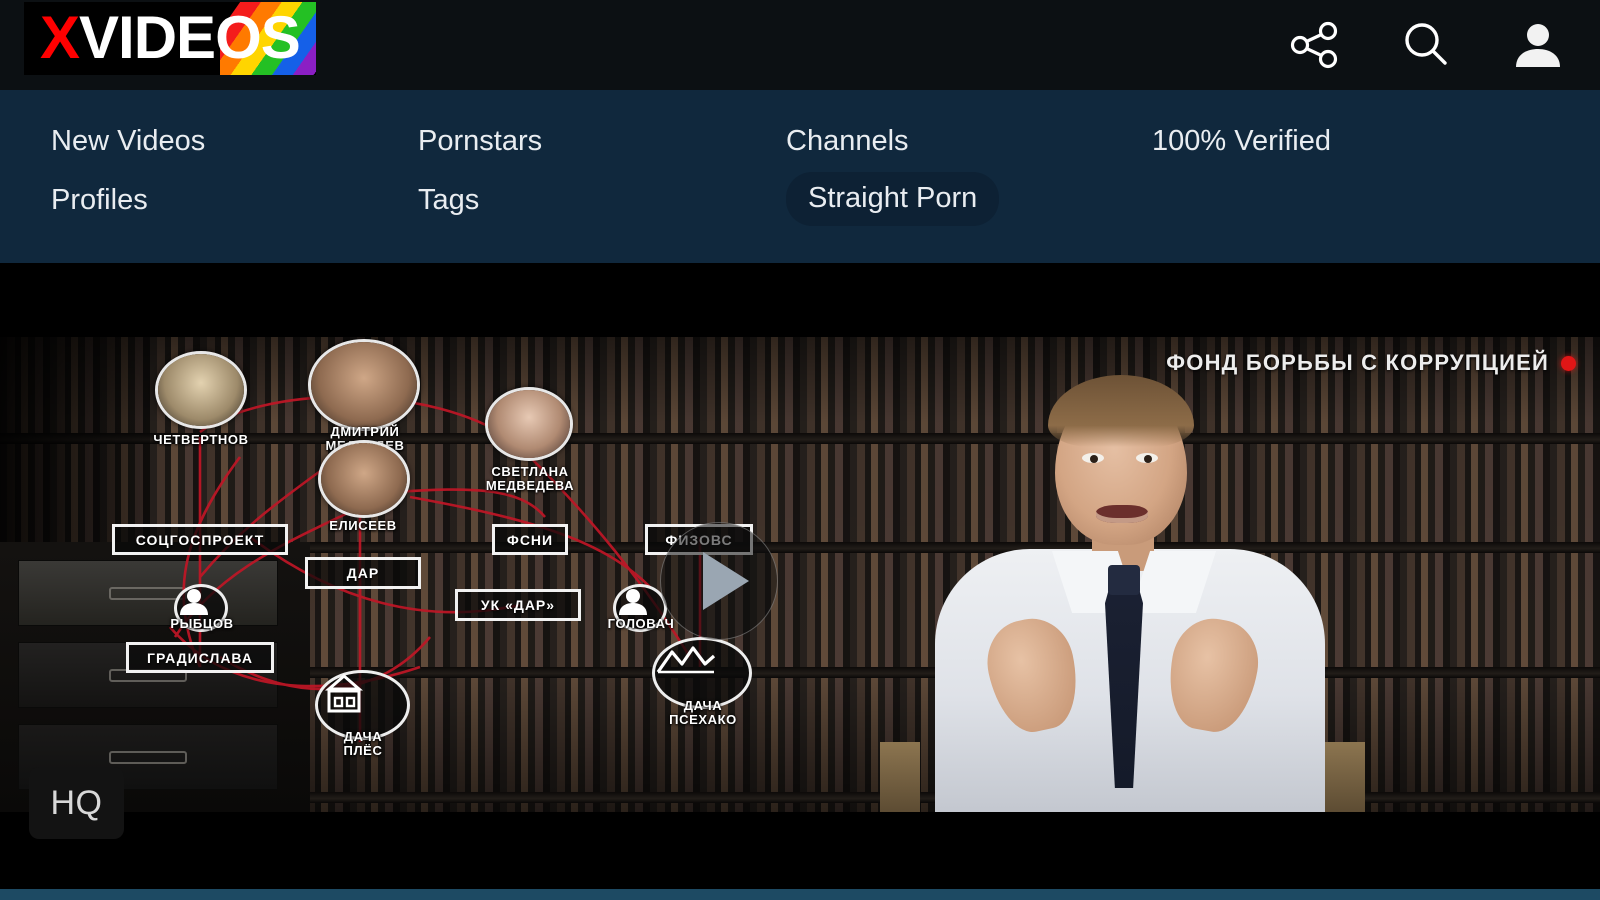 Image resolution: width=1600 pixels, height=900 pixels. What do you see at coordinates (128, 141) in the screenshot?
I see `nav-item-new-videos: New Videos` at bounding box center [128, 141].